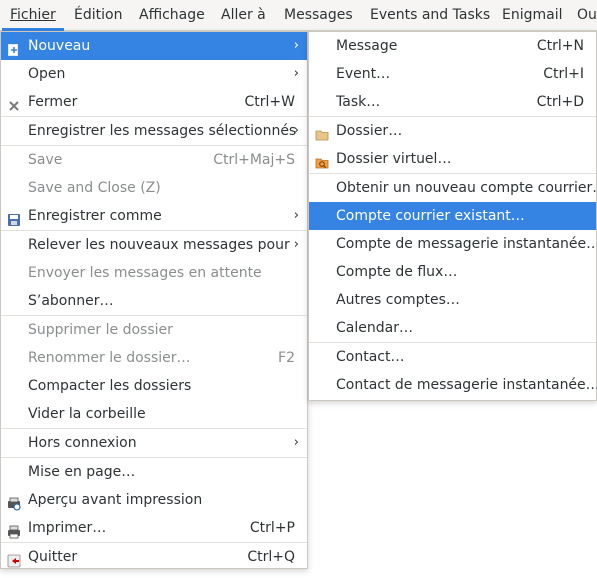  I want to click on file-menu-item-envoyer-messages: Envoyer les messages en attente, so click(154, 273).